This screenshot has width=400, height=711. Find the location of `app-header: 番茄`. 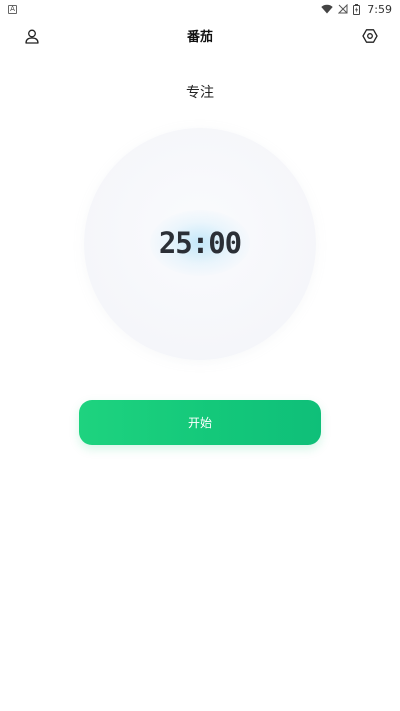

app-header: 番茄 is located at coordinates (200, 36).